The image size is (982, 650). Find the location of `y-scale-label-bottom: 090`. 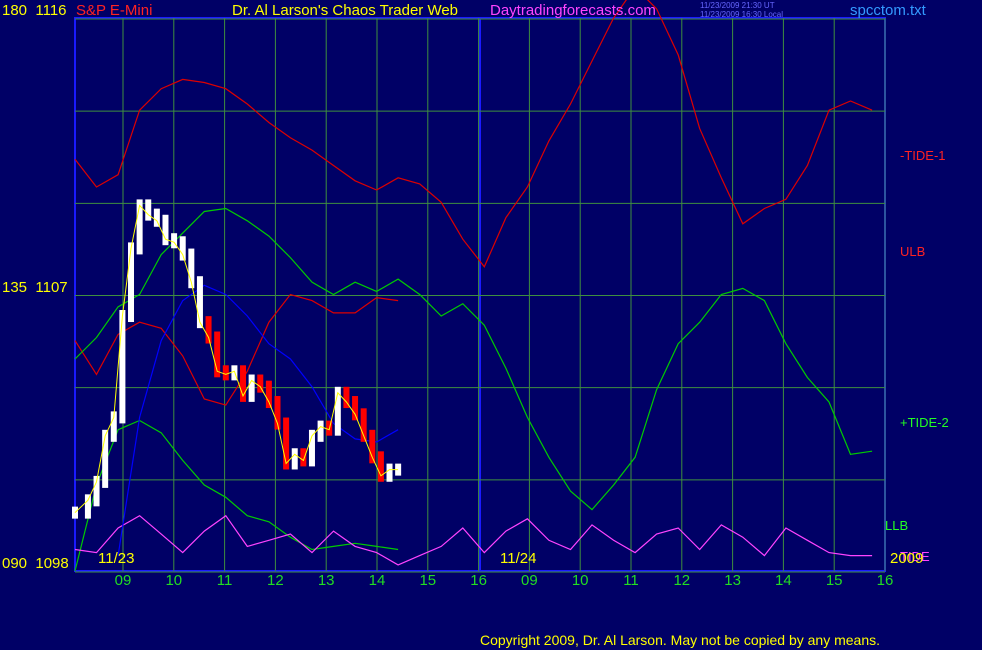

y-scale-label-bottom: 090 is located at coordinates (15, 563).